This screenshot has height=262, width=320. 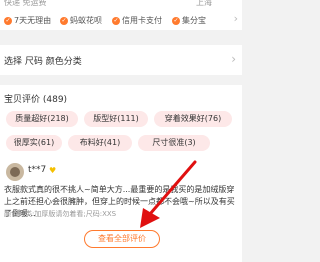 What do you see at coordinates (168, 194) in the screenshot?
I see `annotation-arrow` at bounding box center [168, 194].